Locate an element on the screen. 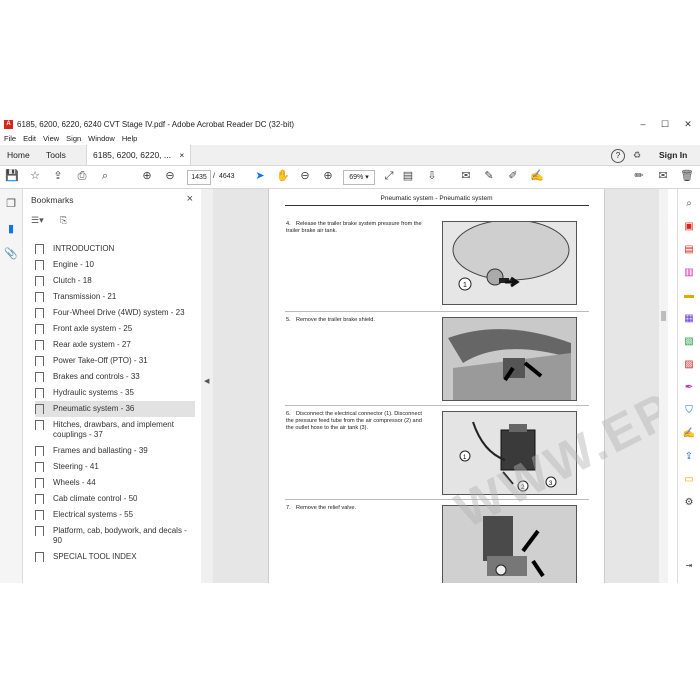 The height and width of the screenshot is (700, 700). bookmark-label: Cab climate control - 50 is located at coordinates (95, 498).